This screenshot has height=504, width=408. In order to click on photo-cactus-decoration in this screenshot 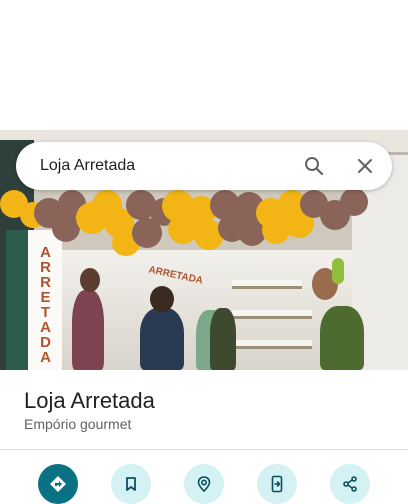, I will do `click(338, 271)`.